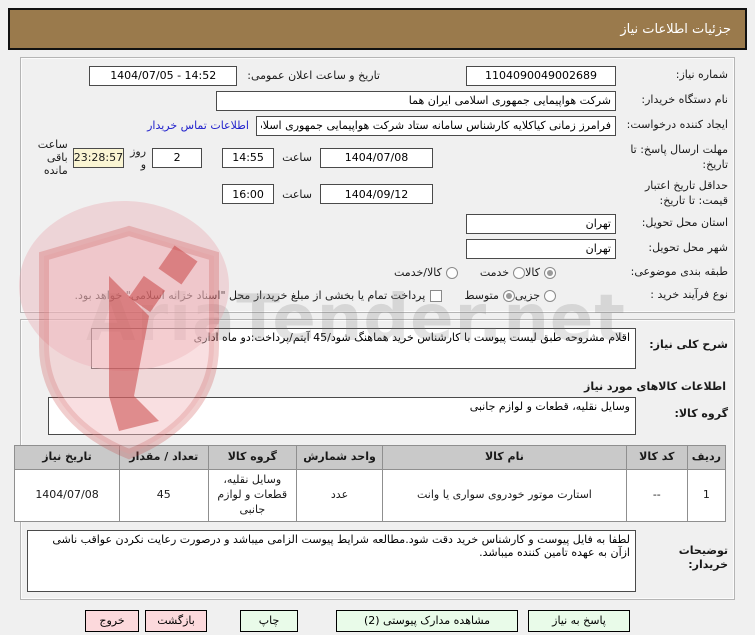  I want to click on validity-date-input, so click(376, 194).